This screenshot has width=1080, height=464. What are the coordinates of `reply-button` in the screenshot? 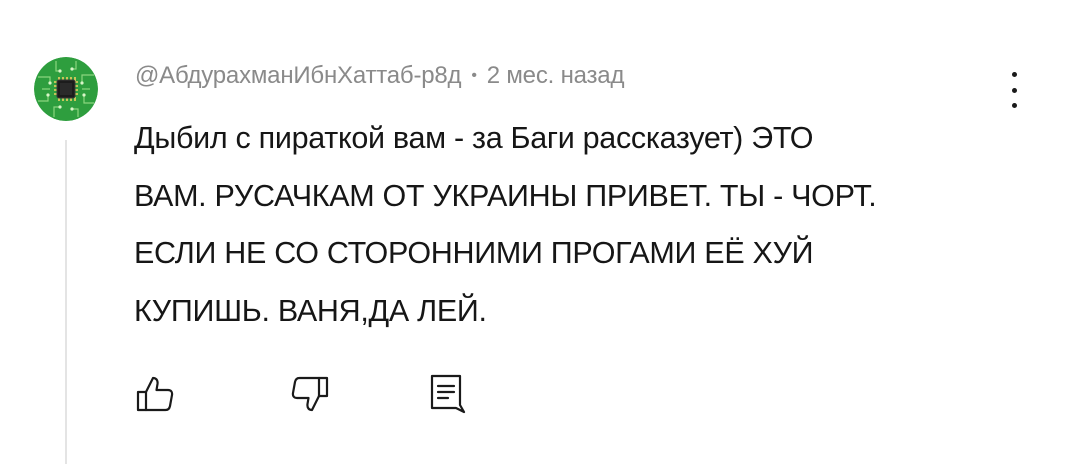 It's located at (446, 394).